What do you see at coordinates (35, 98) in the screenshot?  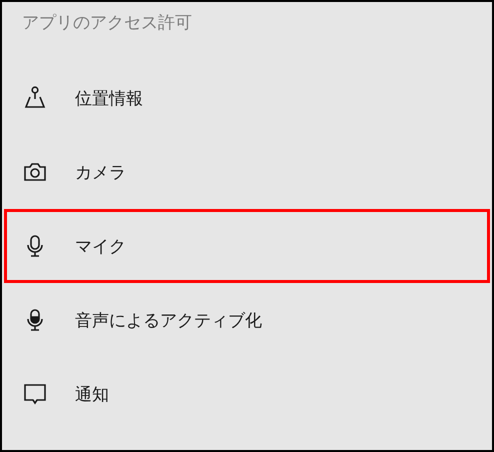 I see `map-pin-icon` at bounding box center [35, 98].